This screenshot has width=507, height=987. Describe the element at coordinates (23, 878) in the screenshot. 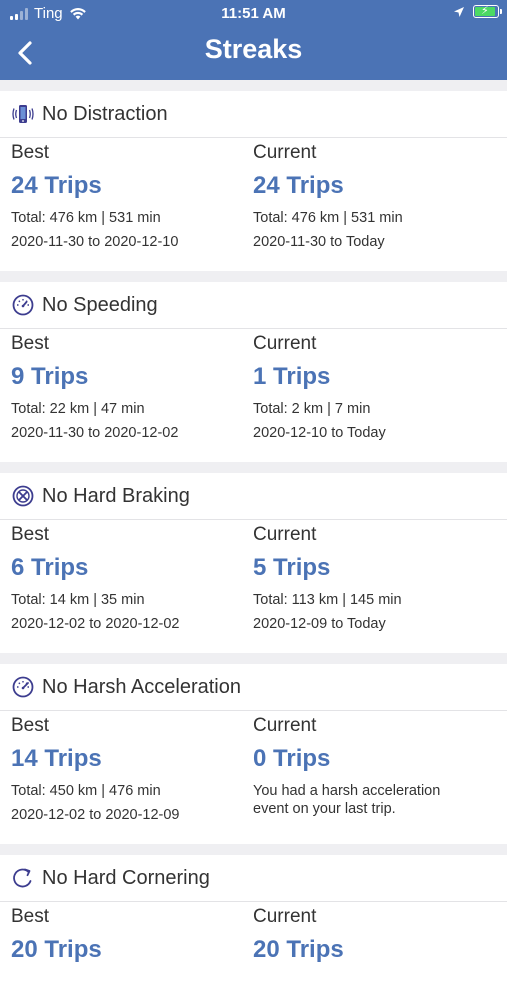

I see `cornering-icon` at that location.